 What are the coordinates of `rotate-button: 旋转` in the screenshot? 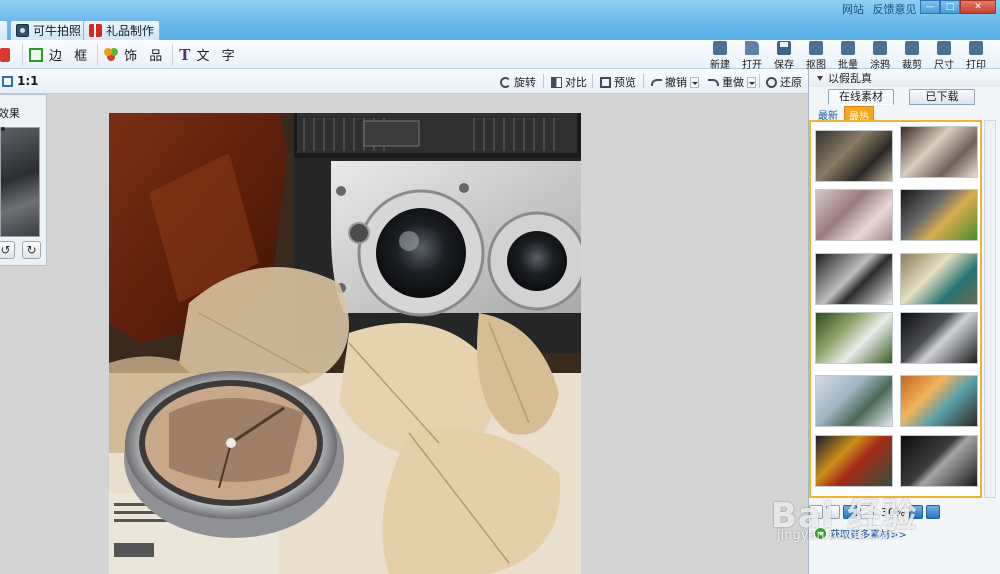 It's located at (518, 82).